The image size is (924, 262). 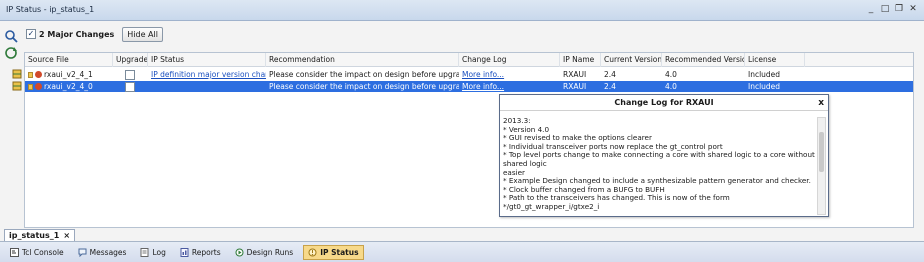 What do you see at coordinates (69, 86) in the screenshot?
I see `source-file-cell: rxaui_v2_4_0` at bounding box center [69, 86].